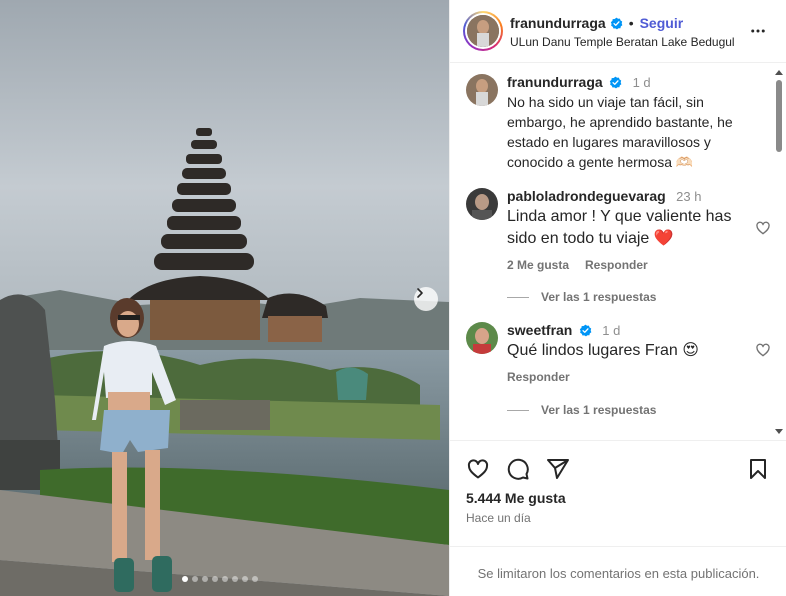  What do you see at coordinates (555, 82) in the screenshot?
I see `caption-username: franundurraga` at bounding box center [555, 82].